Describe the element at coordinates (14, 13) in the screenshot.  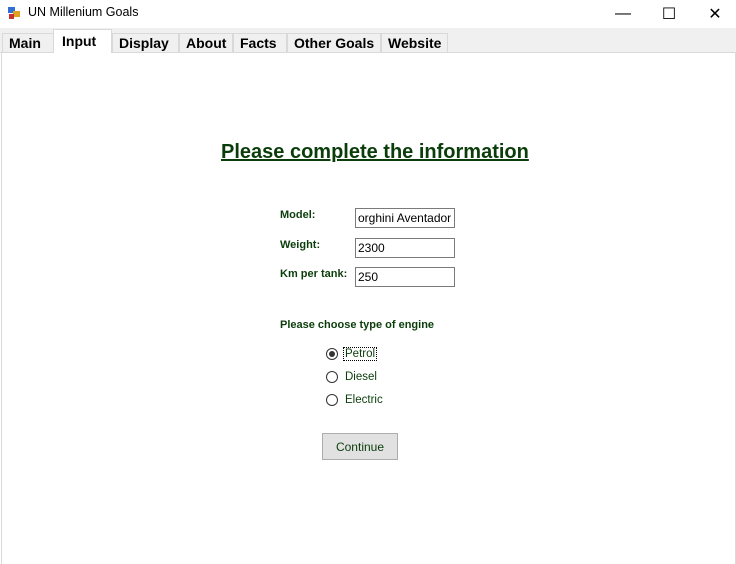
I see `app-icon` at that location.